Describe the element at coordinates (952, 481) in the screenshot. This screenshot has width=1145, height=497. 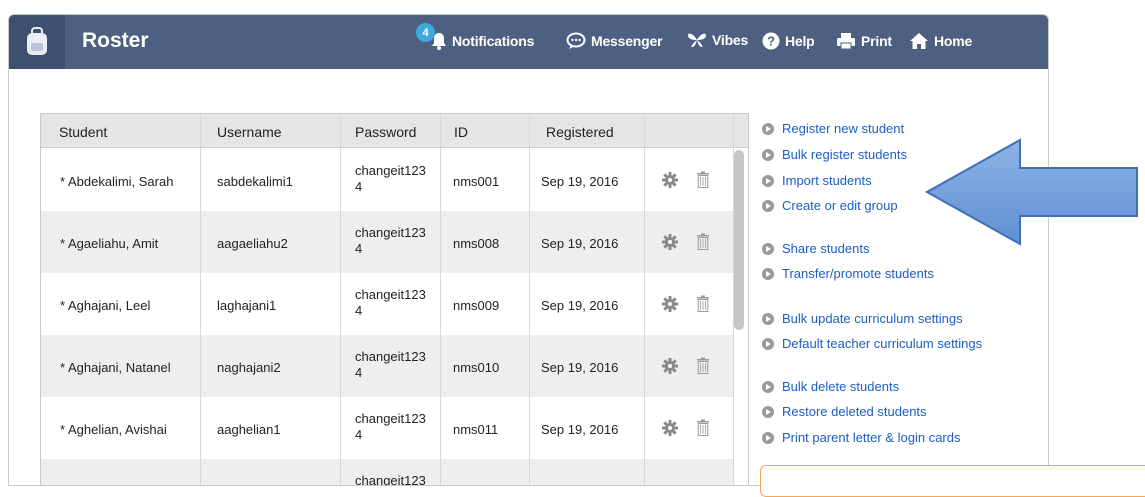
I see `notice-box` at that location.